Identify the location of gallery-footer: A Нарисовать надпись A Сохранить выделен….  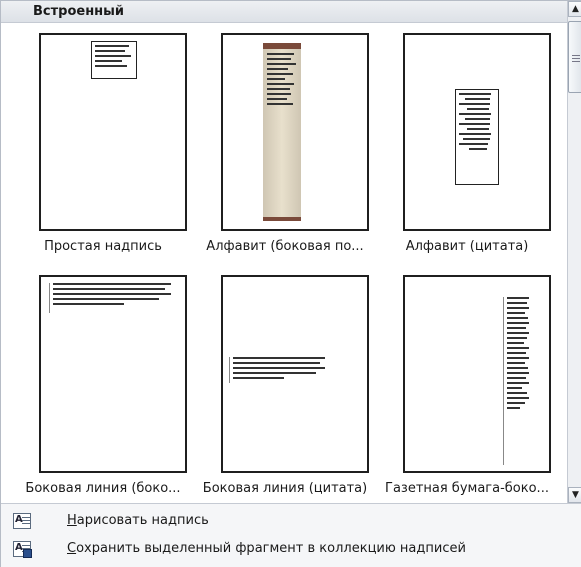
(291, 535).